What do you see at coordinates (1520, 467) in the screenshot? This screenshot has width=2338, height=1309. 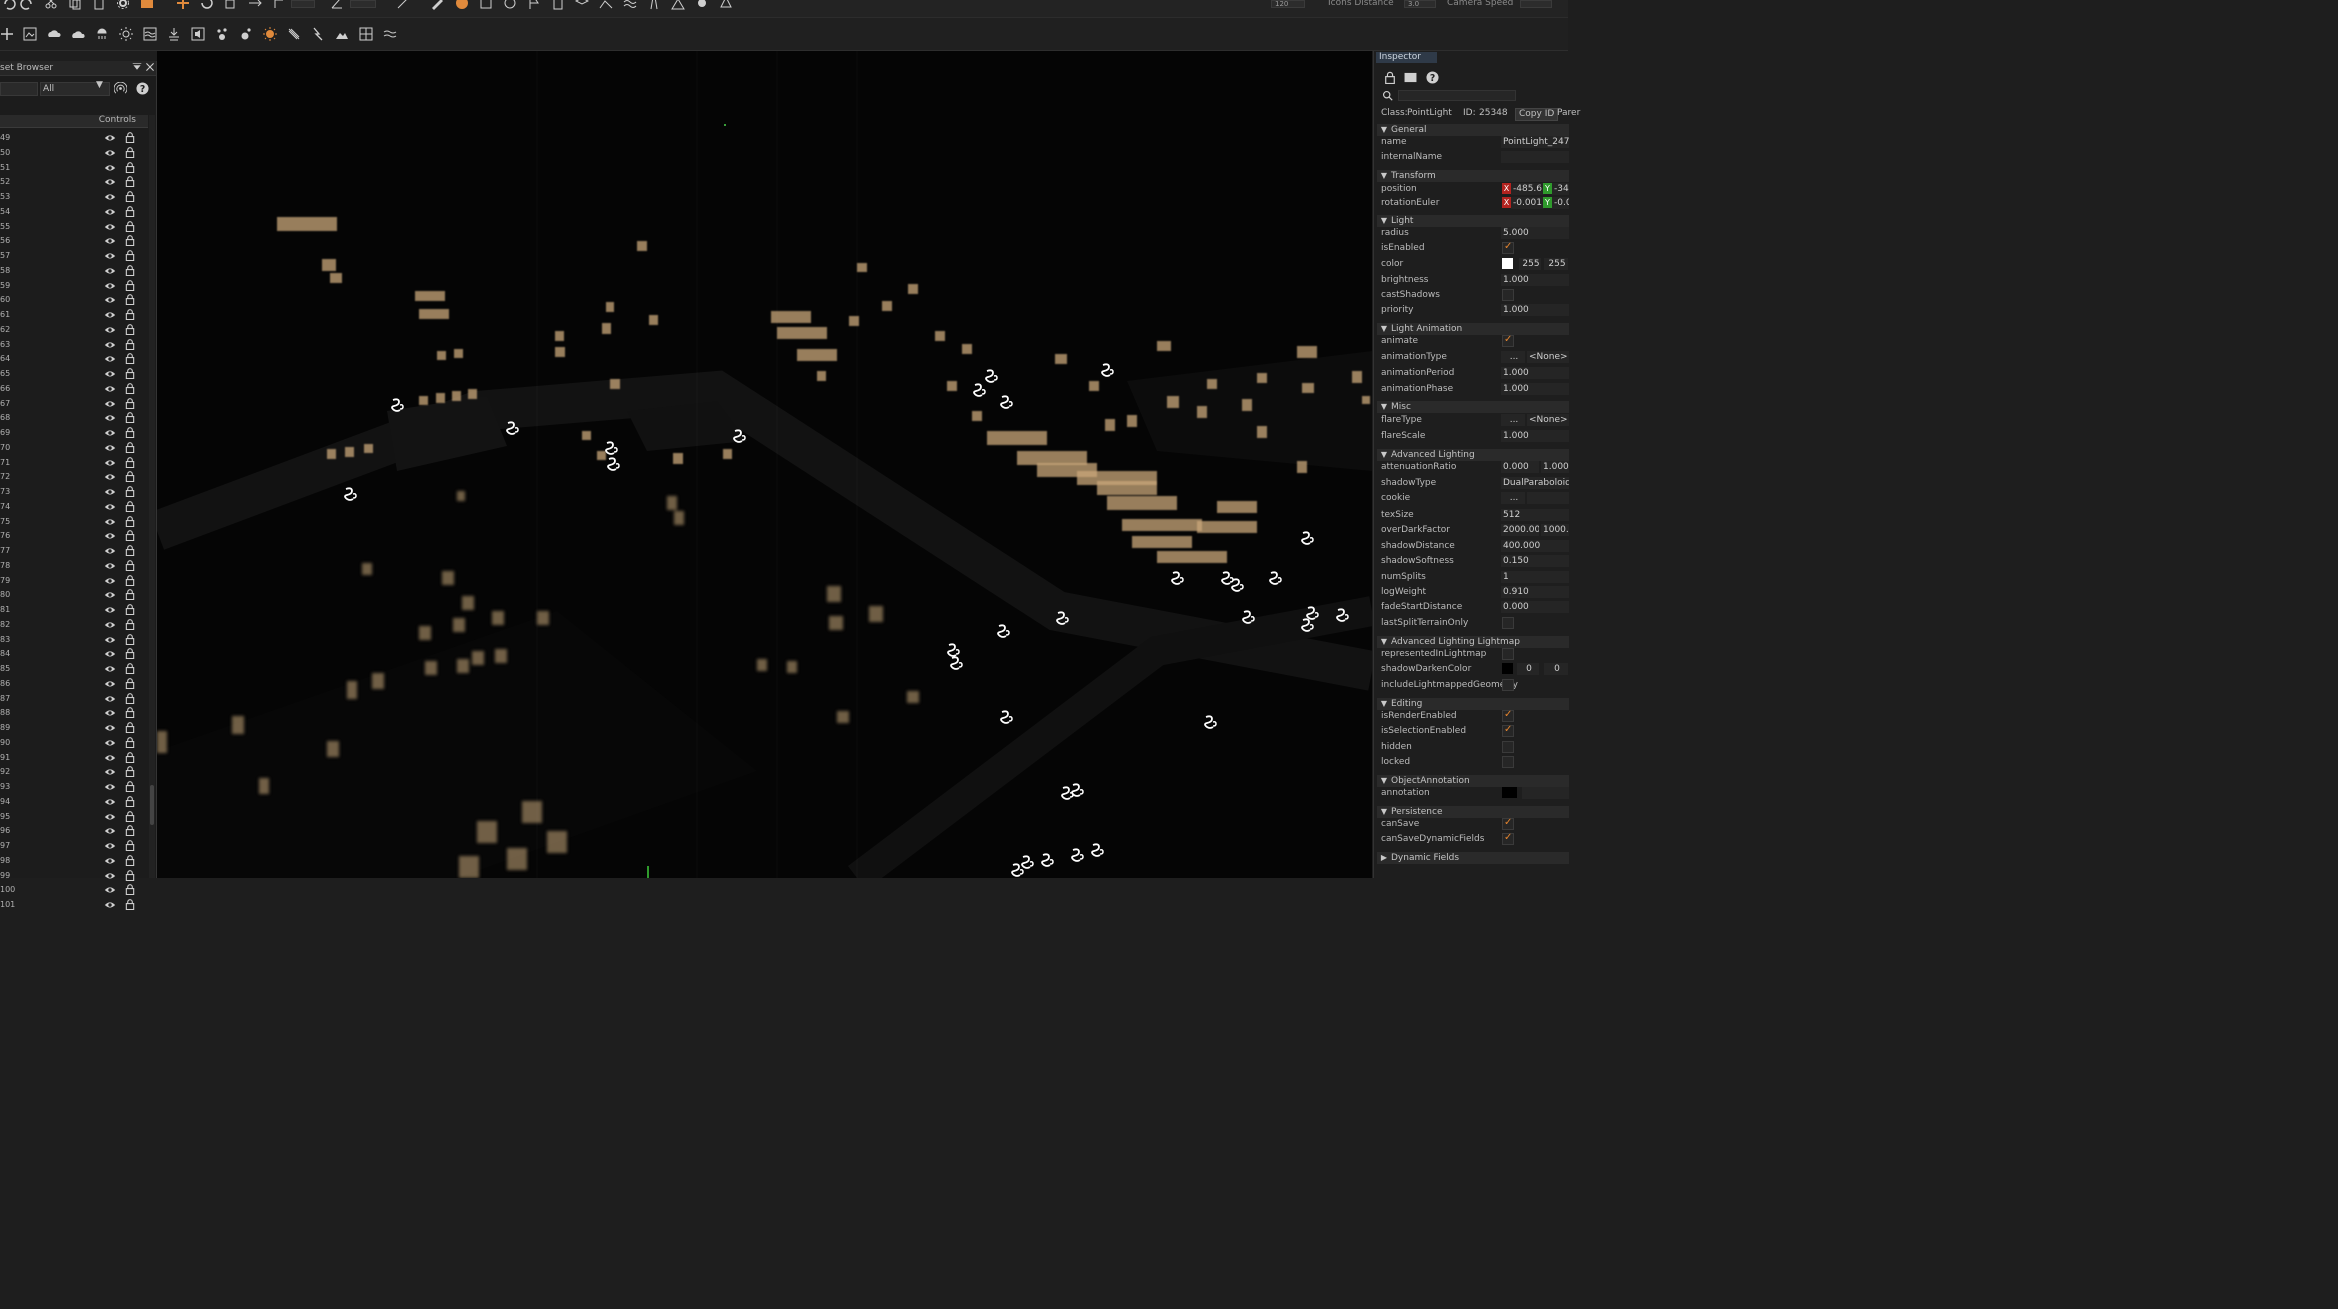 I see `field-attenuation-ratio-a: 0.000` at bounding box center [1520, 467].